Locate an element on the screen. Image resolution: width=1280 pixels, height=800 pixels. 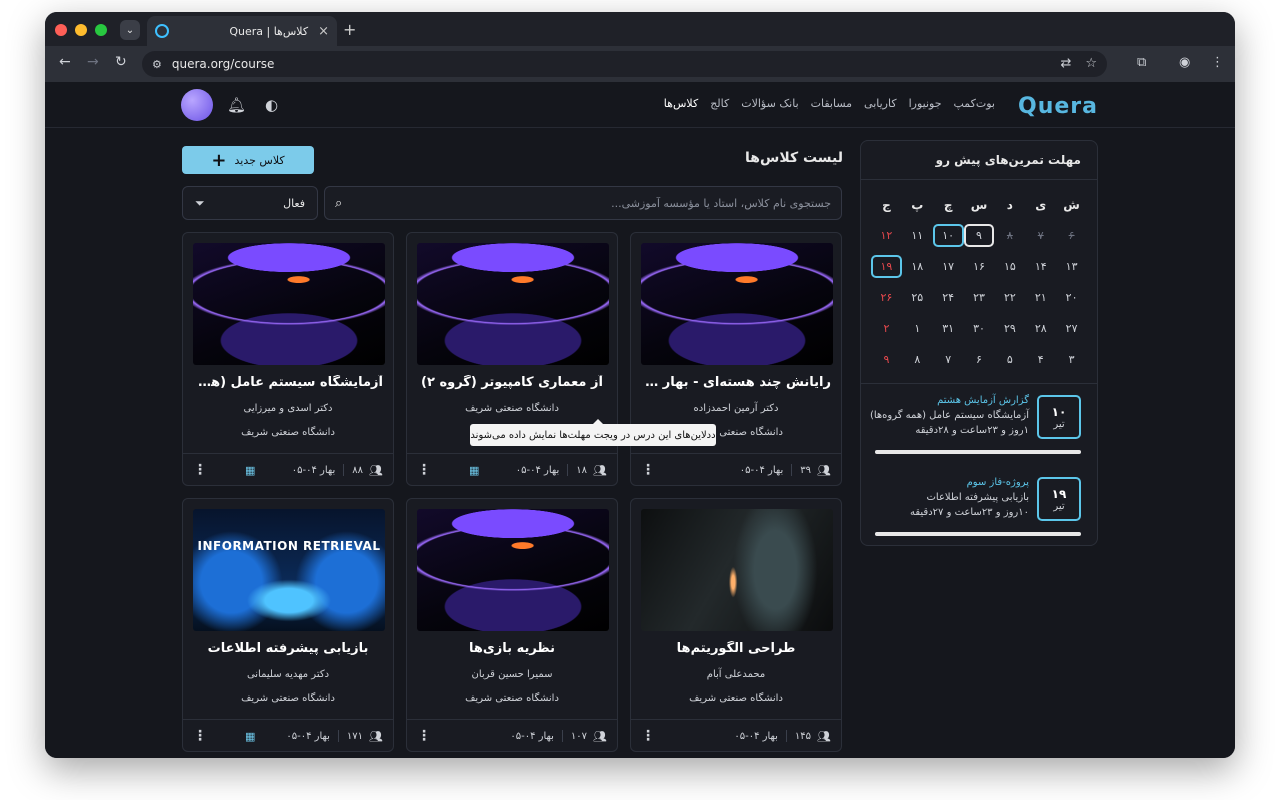
forward-arrow-icon: → is located at coordinates (93, 62).